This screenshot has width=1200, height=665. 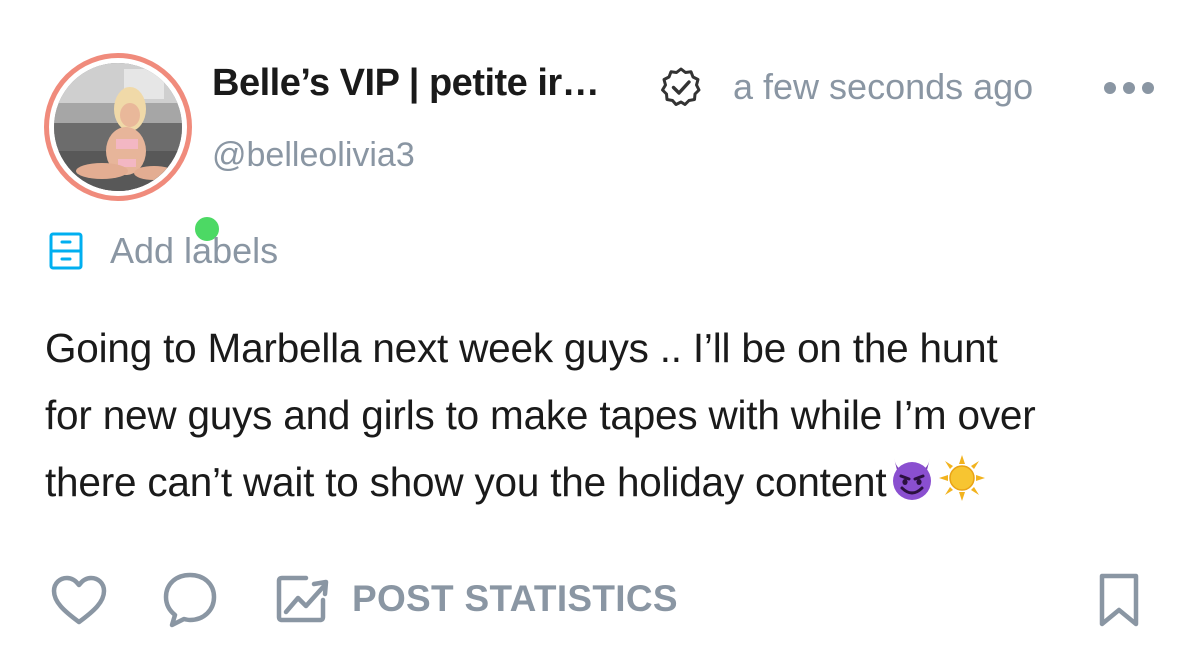 I want to click on verified-badge-icon, so click(x=681, y=86).